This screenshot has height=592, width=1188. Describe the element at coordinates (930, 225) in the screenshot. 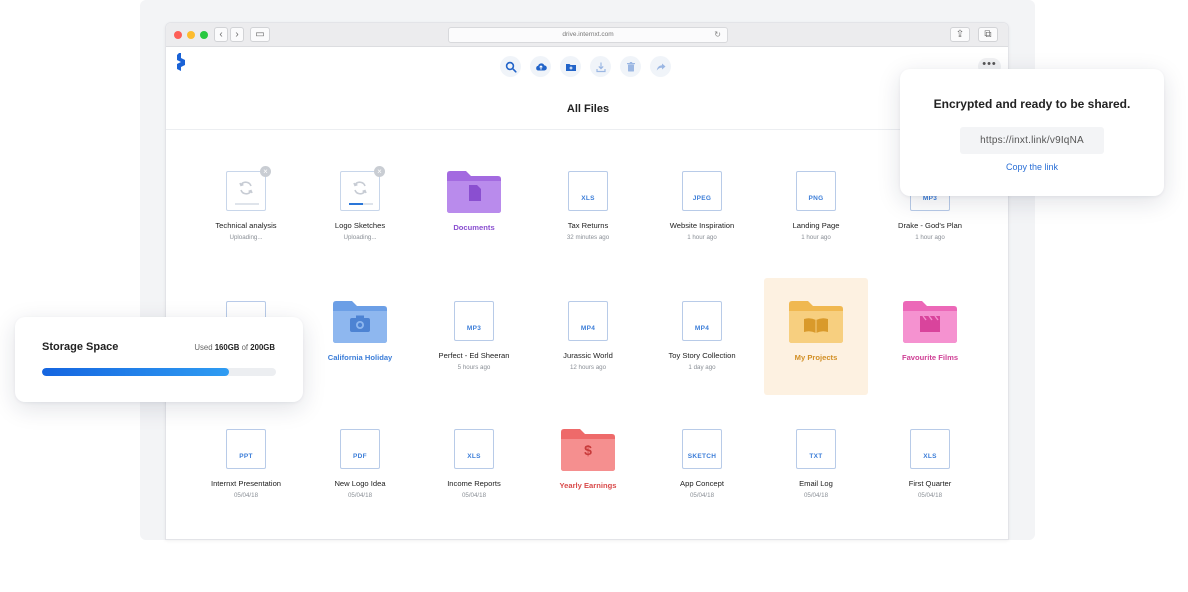

I see `file-name: Drake - God's Plan` at that location.